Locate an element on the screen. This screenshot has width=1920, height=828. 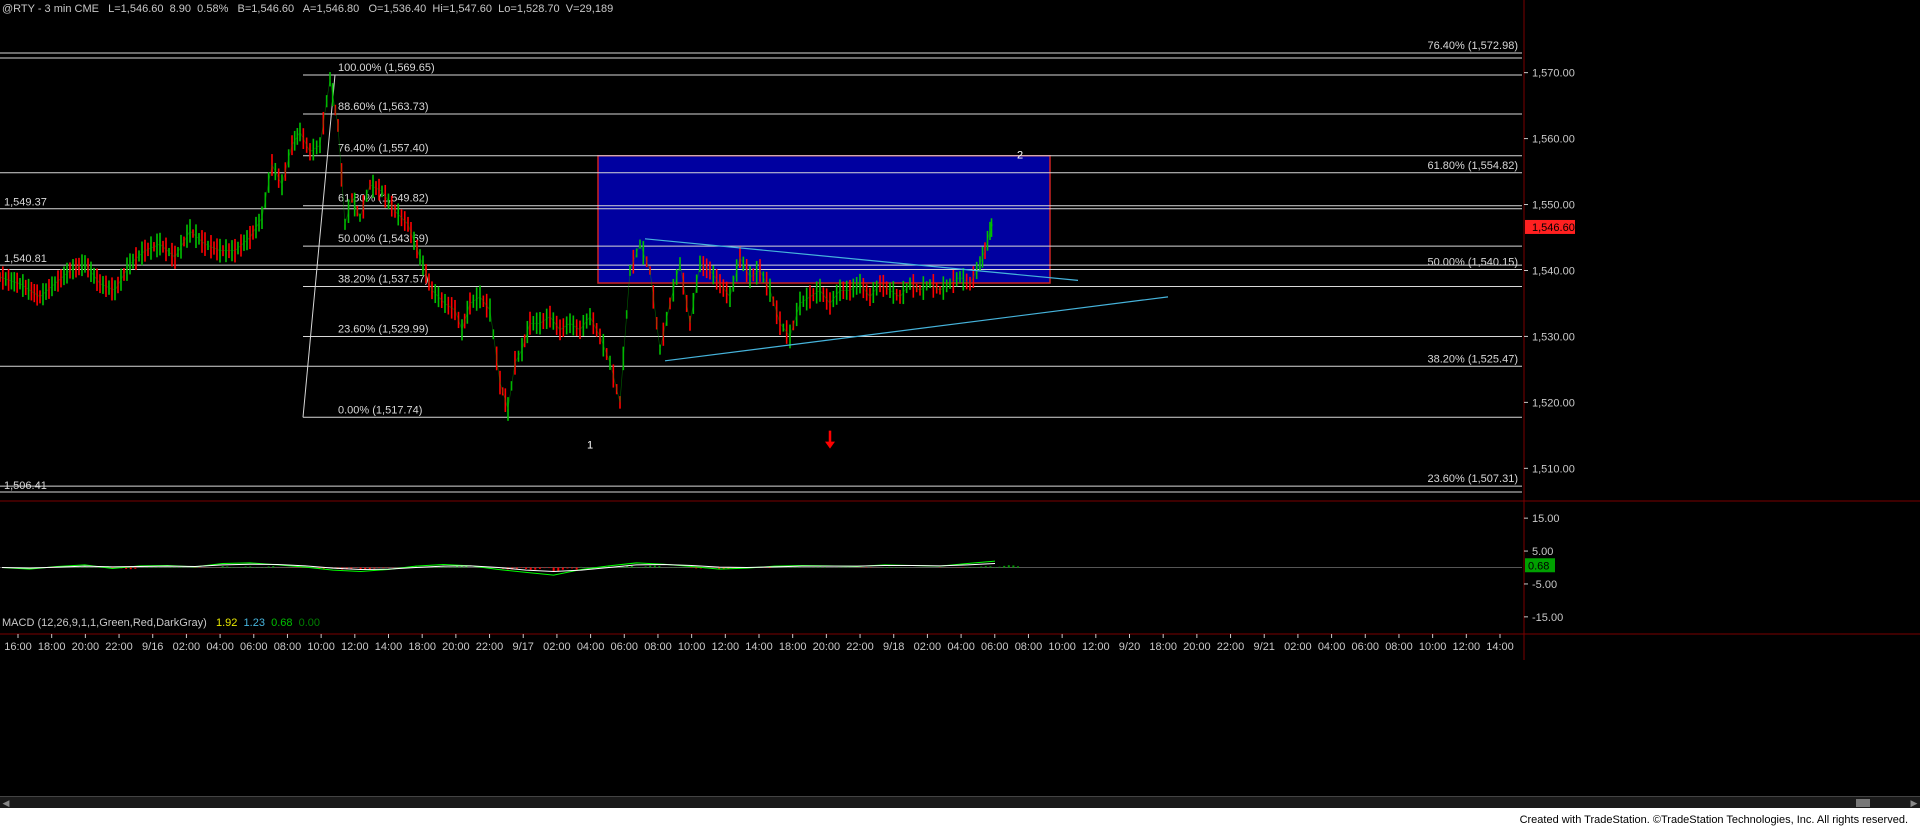
time-tick-label: 9/18 is located at coordinates (893, 647).